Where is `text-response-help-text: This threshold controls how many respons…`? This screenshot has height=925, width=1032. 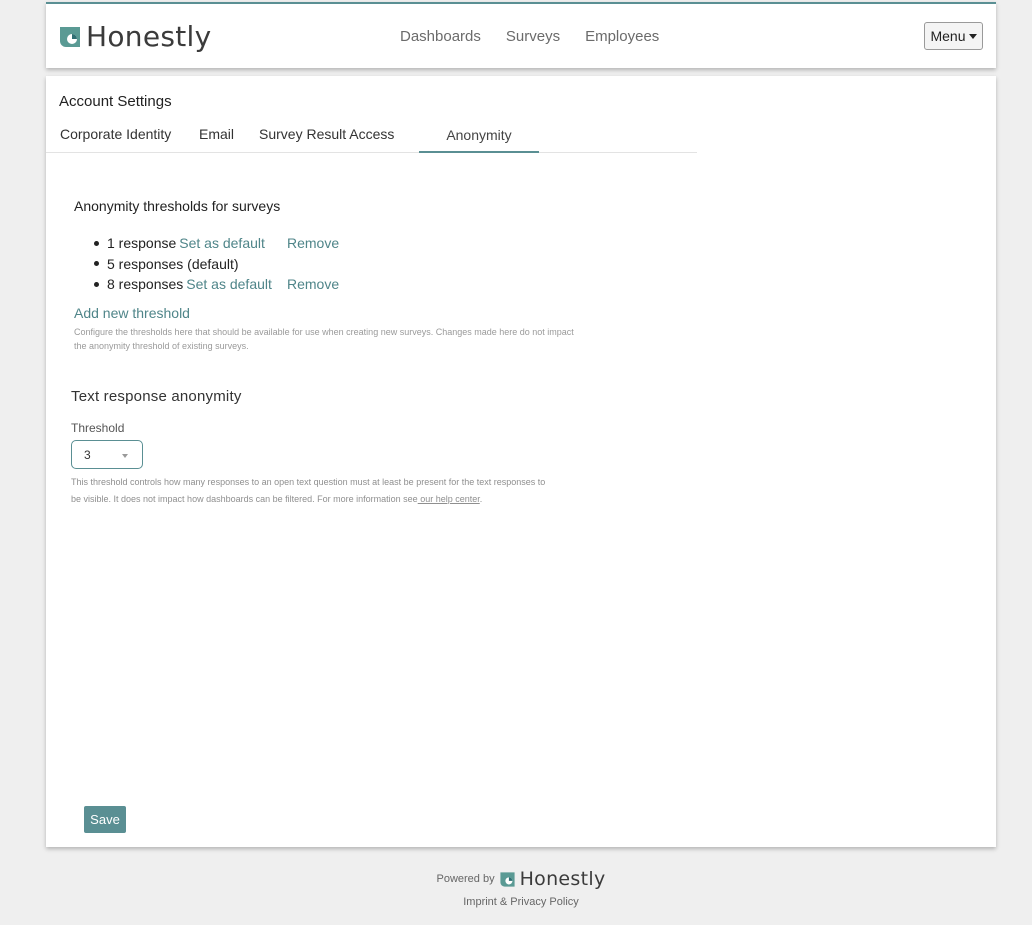
text-response-help-text: This threshold controls how many respons… is located at coordinates (311, 490).